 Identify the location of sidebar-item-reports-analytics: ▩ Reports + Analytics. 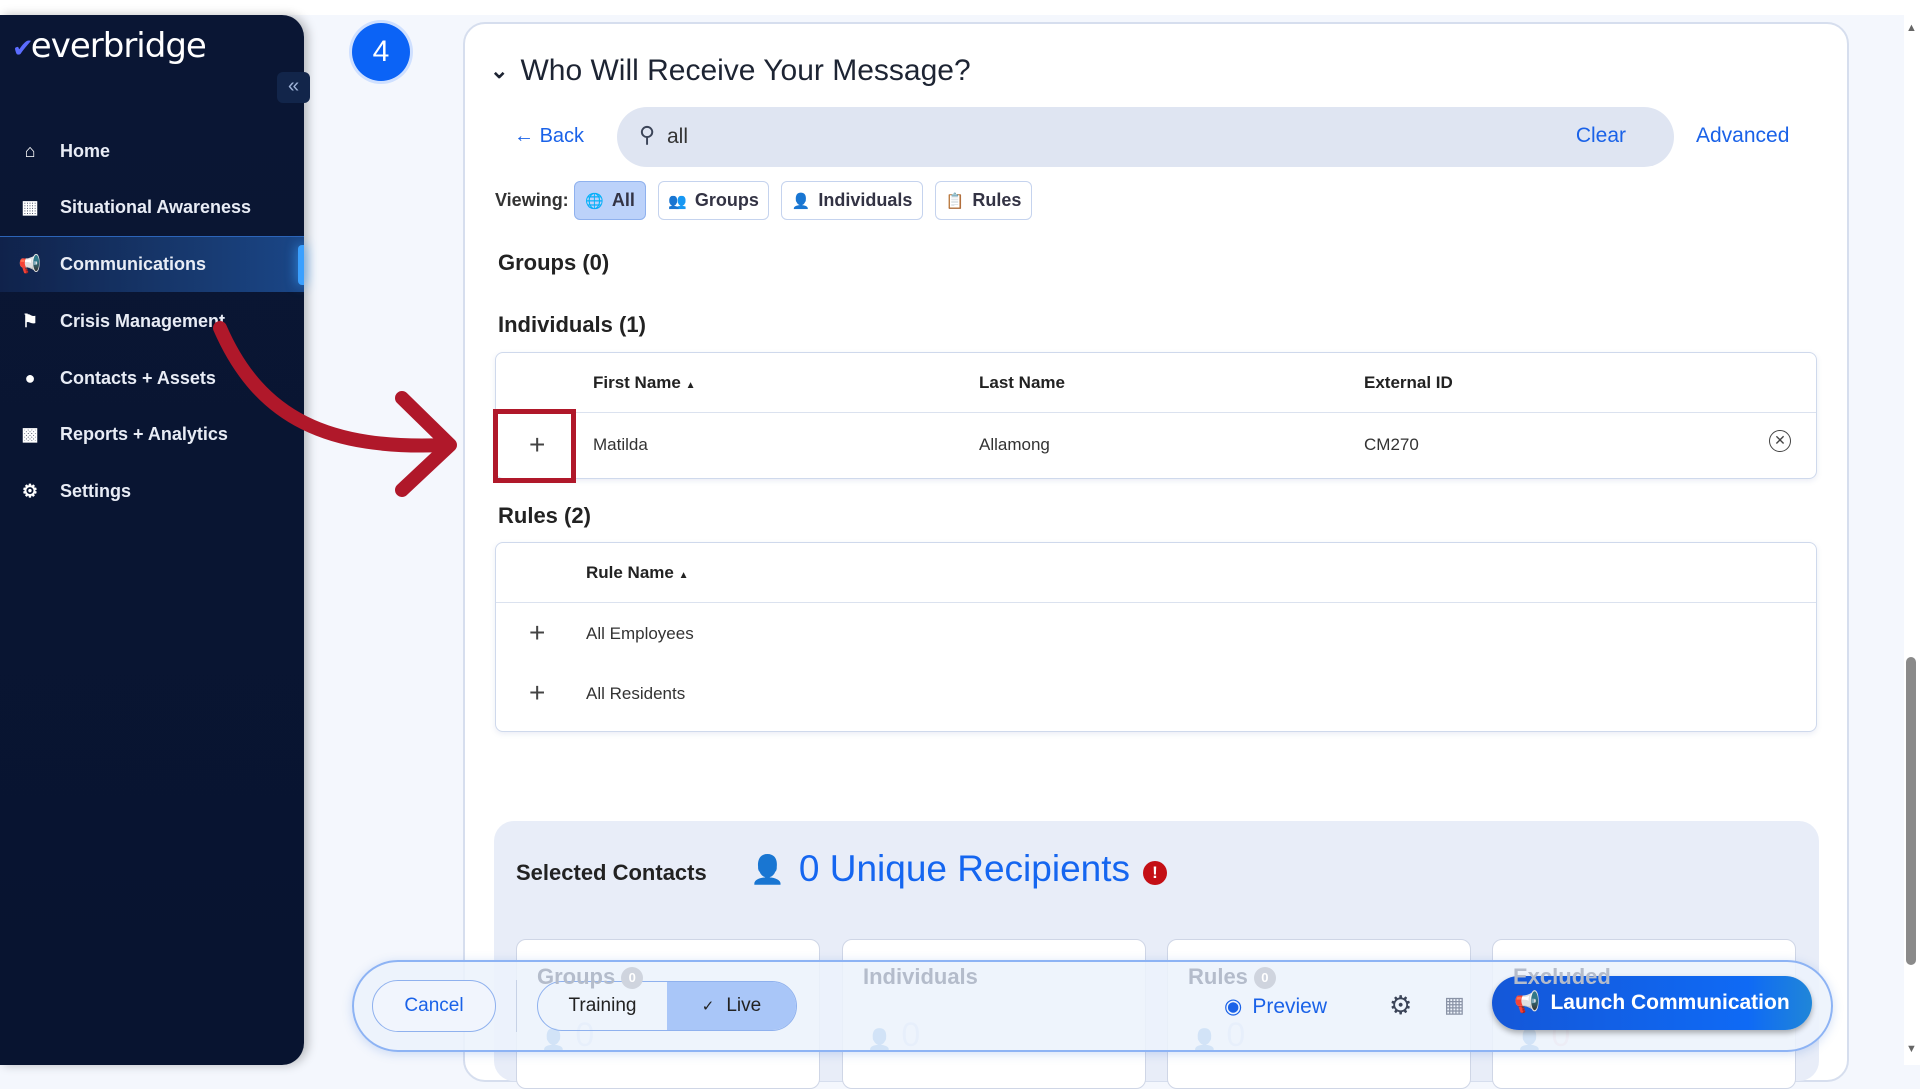
(152, 434).